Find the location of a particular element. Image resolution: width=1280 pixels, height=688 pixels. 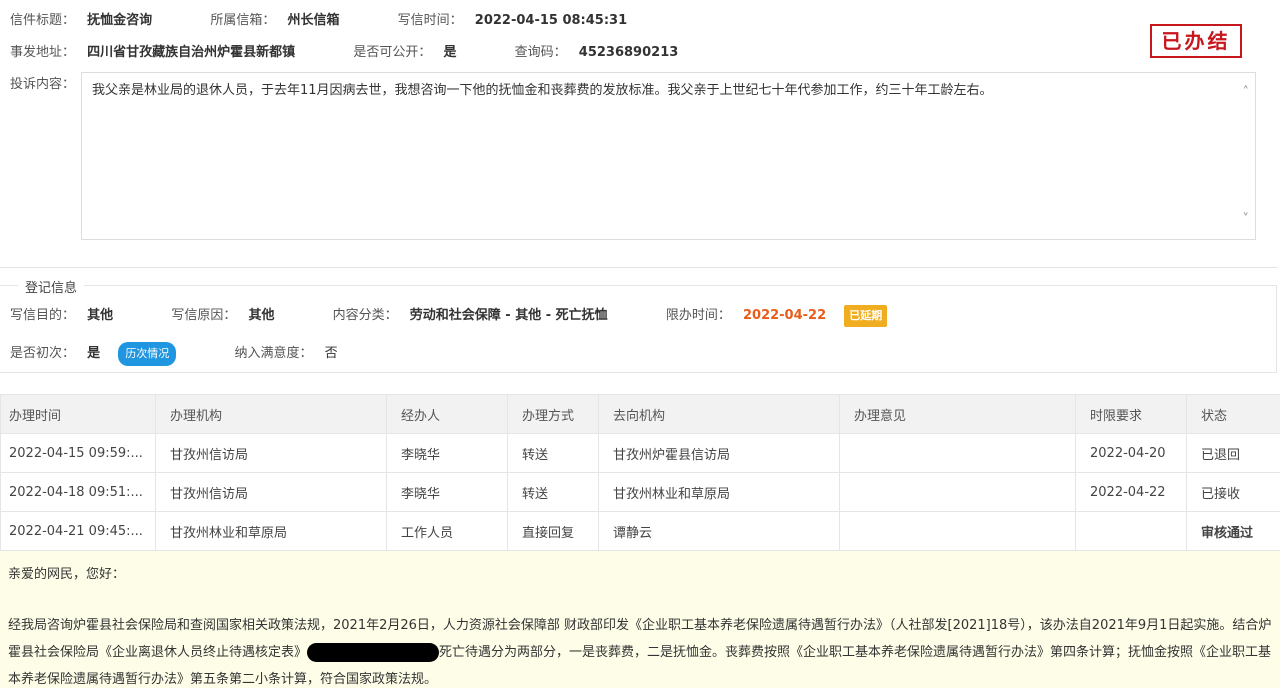

write-time-label: 写信时间： is located at coordinates (430, 20).